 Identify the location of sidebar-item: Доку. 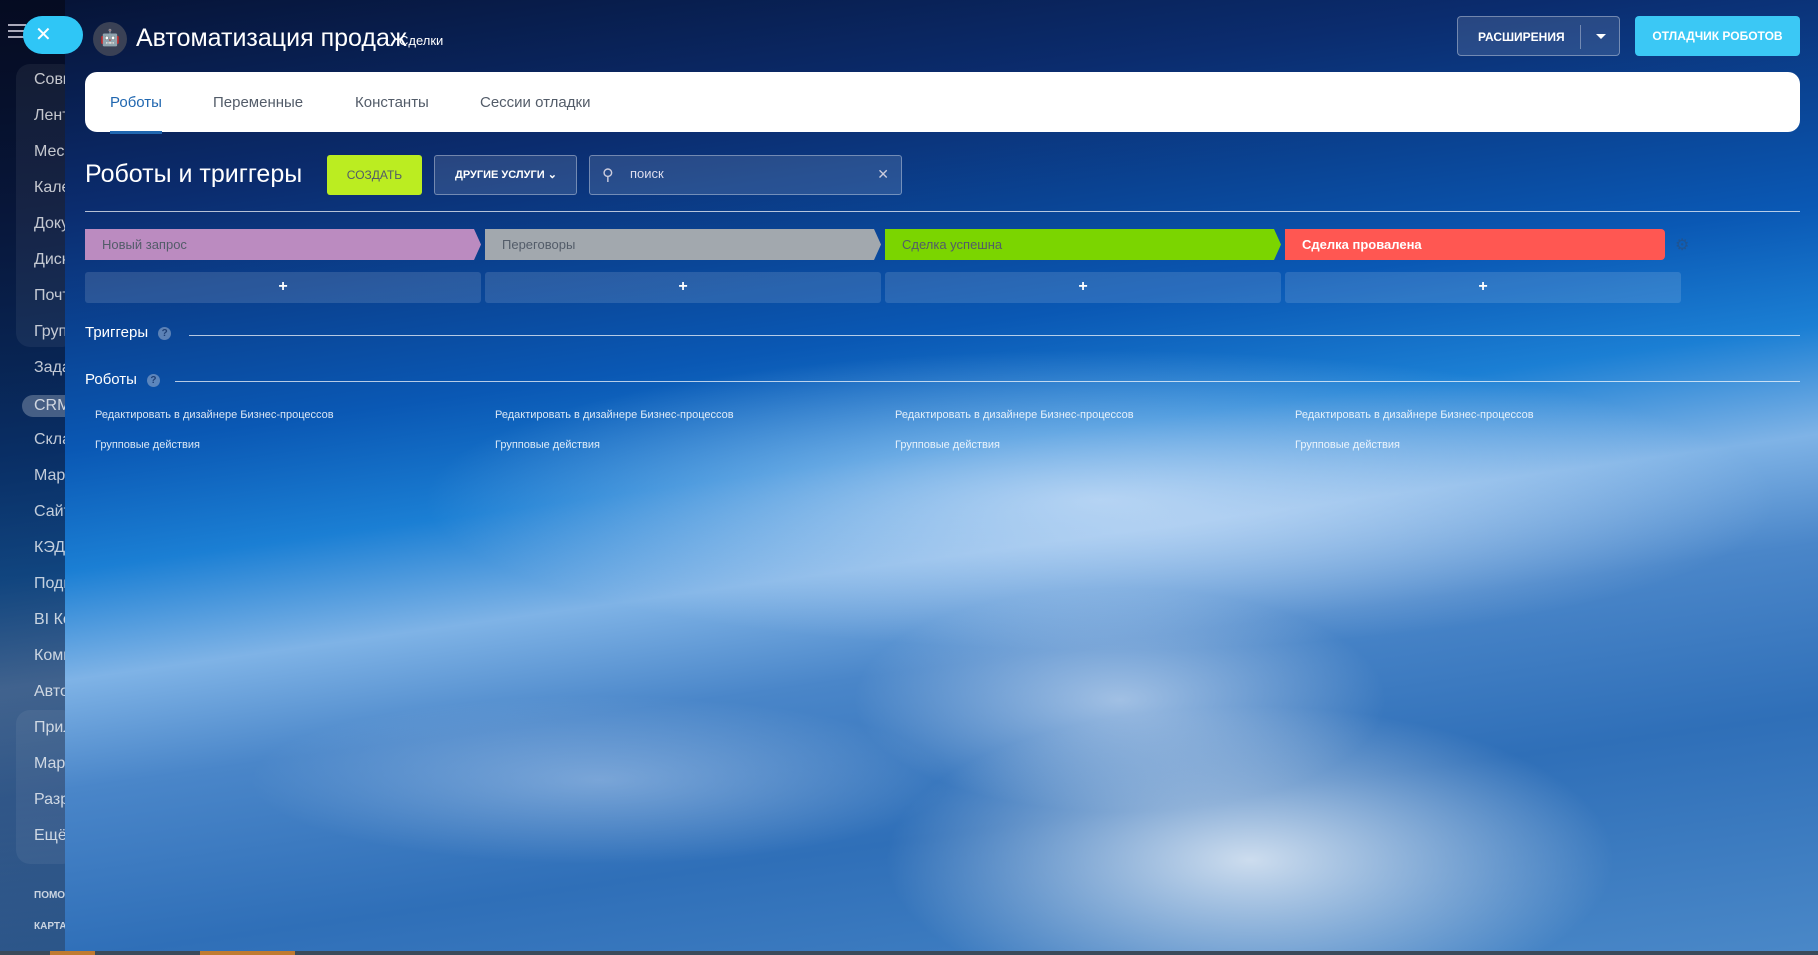
(49, 224).